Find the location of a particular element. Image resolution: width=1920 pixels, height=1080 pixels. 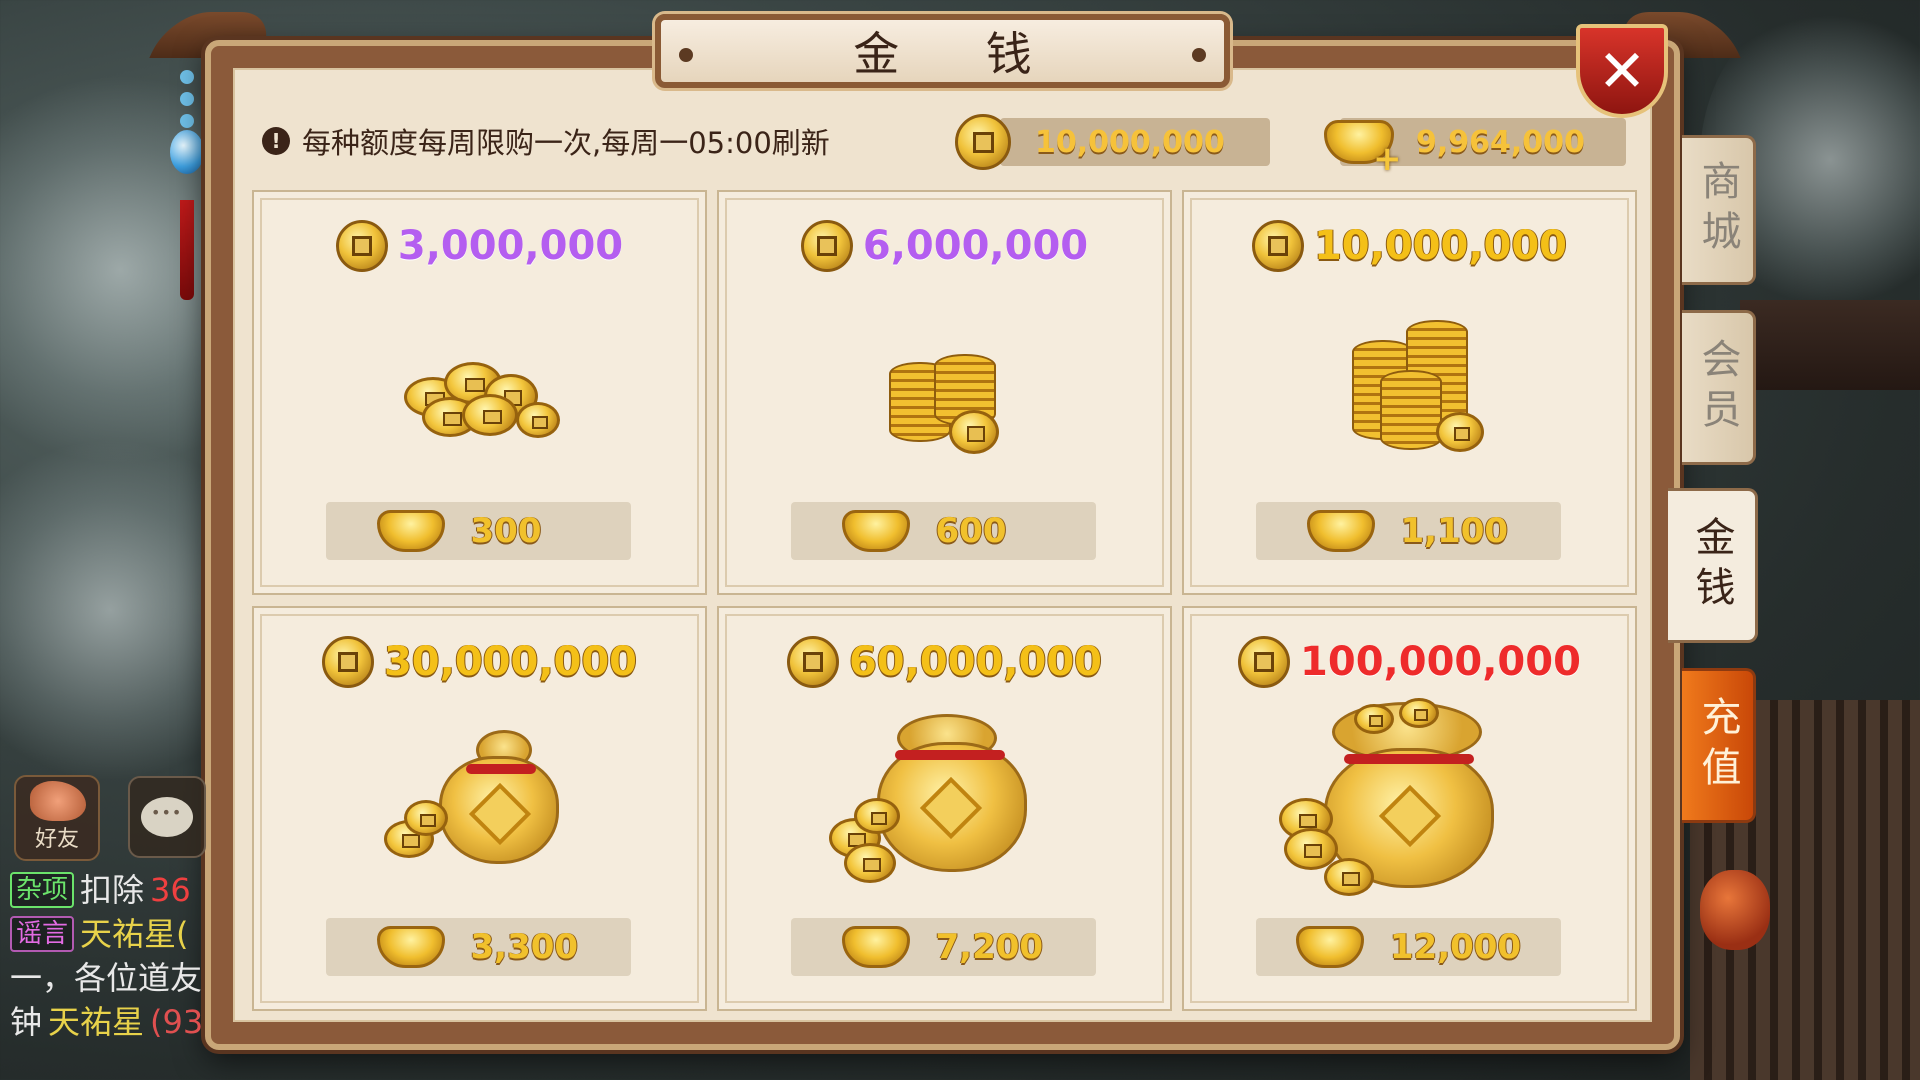

handshake-icon is located at coordinates (58, 801).